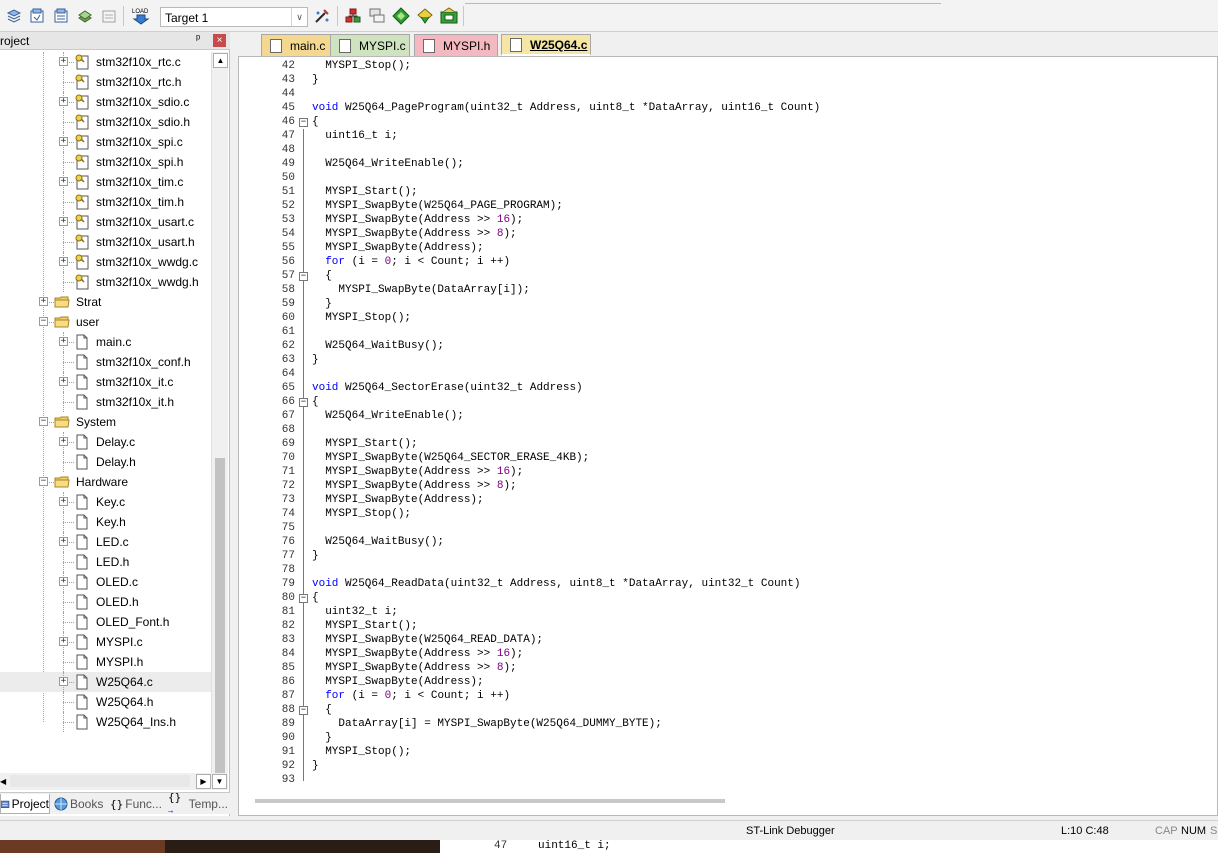  I want to click on tree-item: stm32f10x_tim.h, so click(106, 202).